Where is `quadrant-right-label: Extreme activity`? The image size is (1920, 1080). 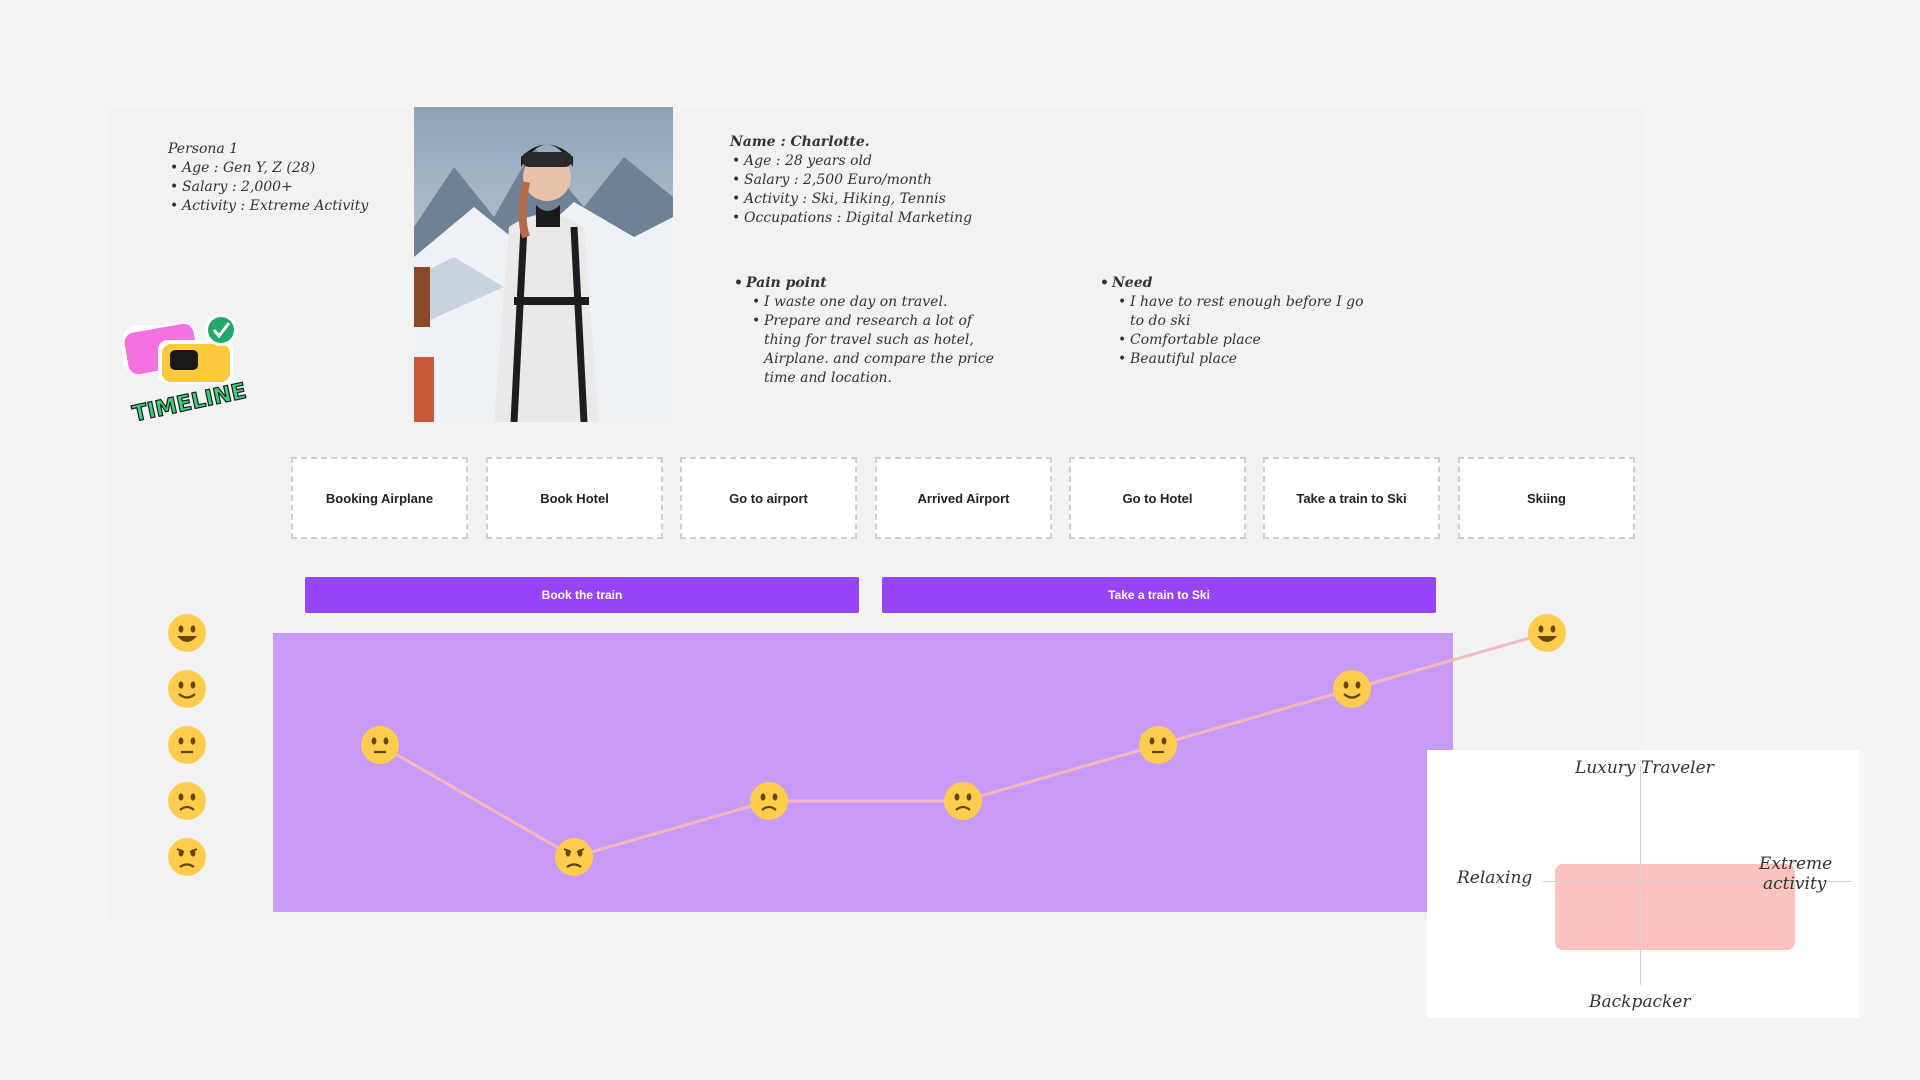 quadrant-right-label: Extreme activity is located at coordinates (1795, 874).